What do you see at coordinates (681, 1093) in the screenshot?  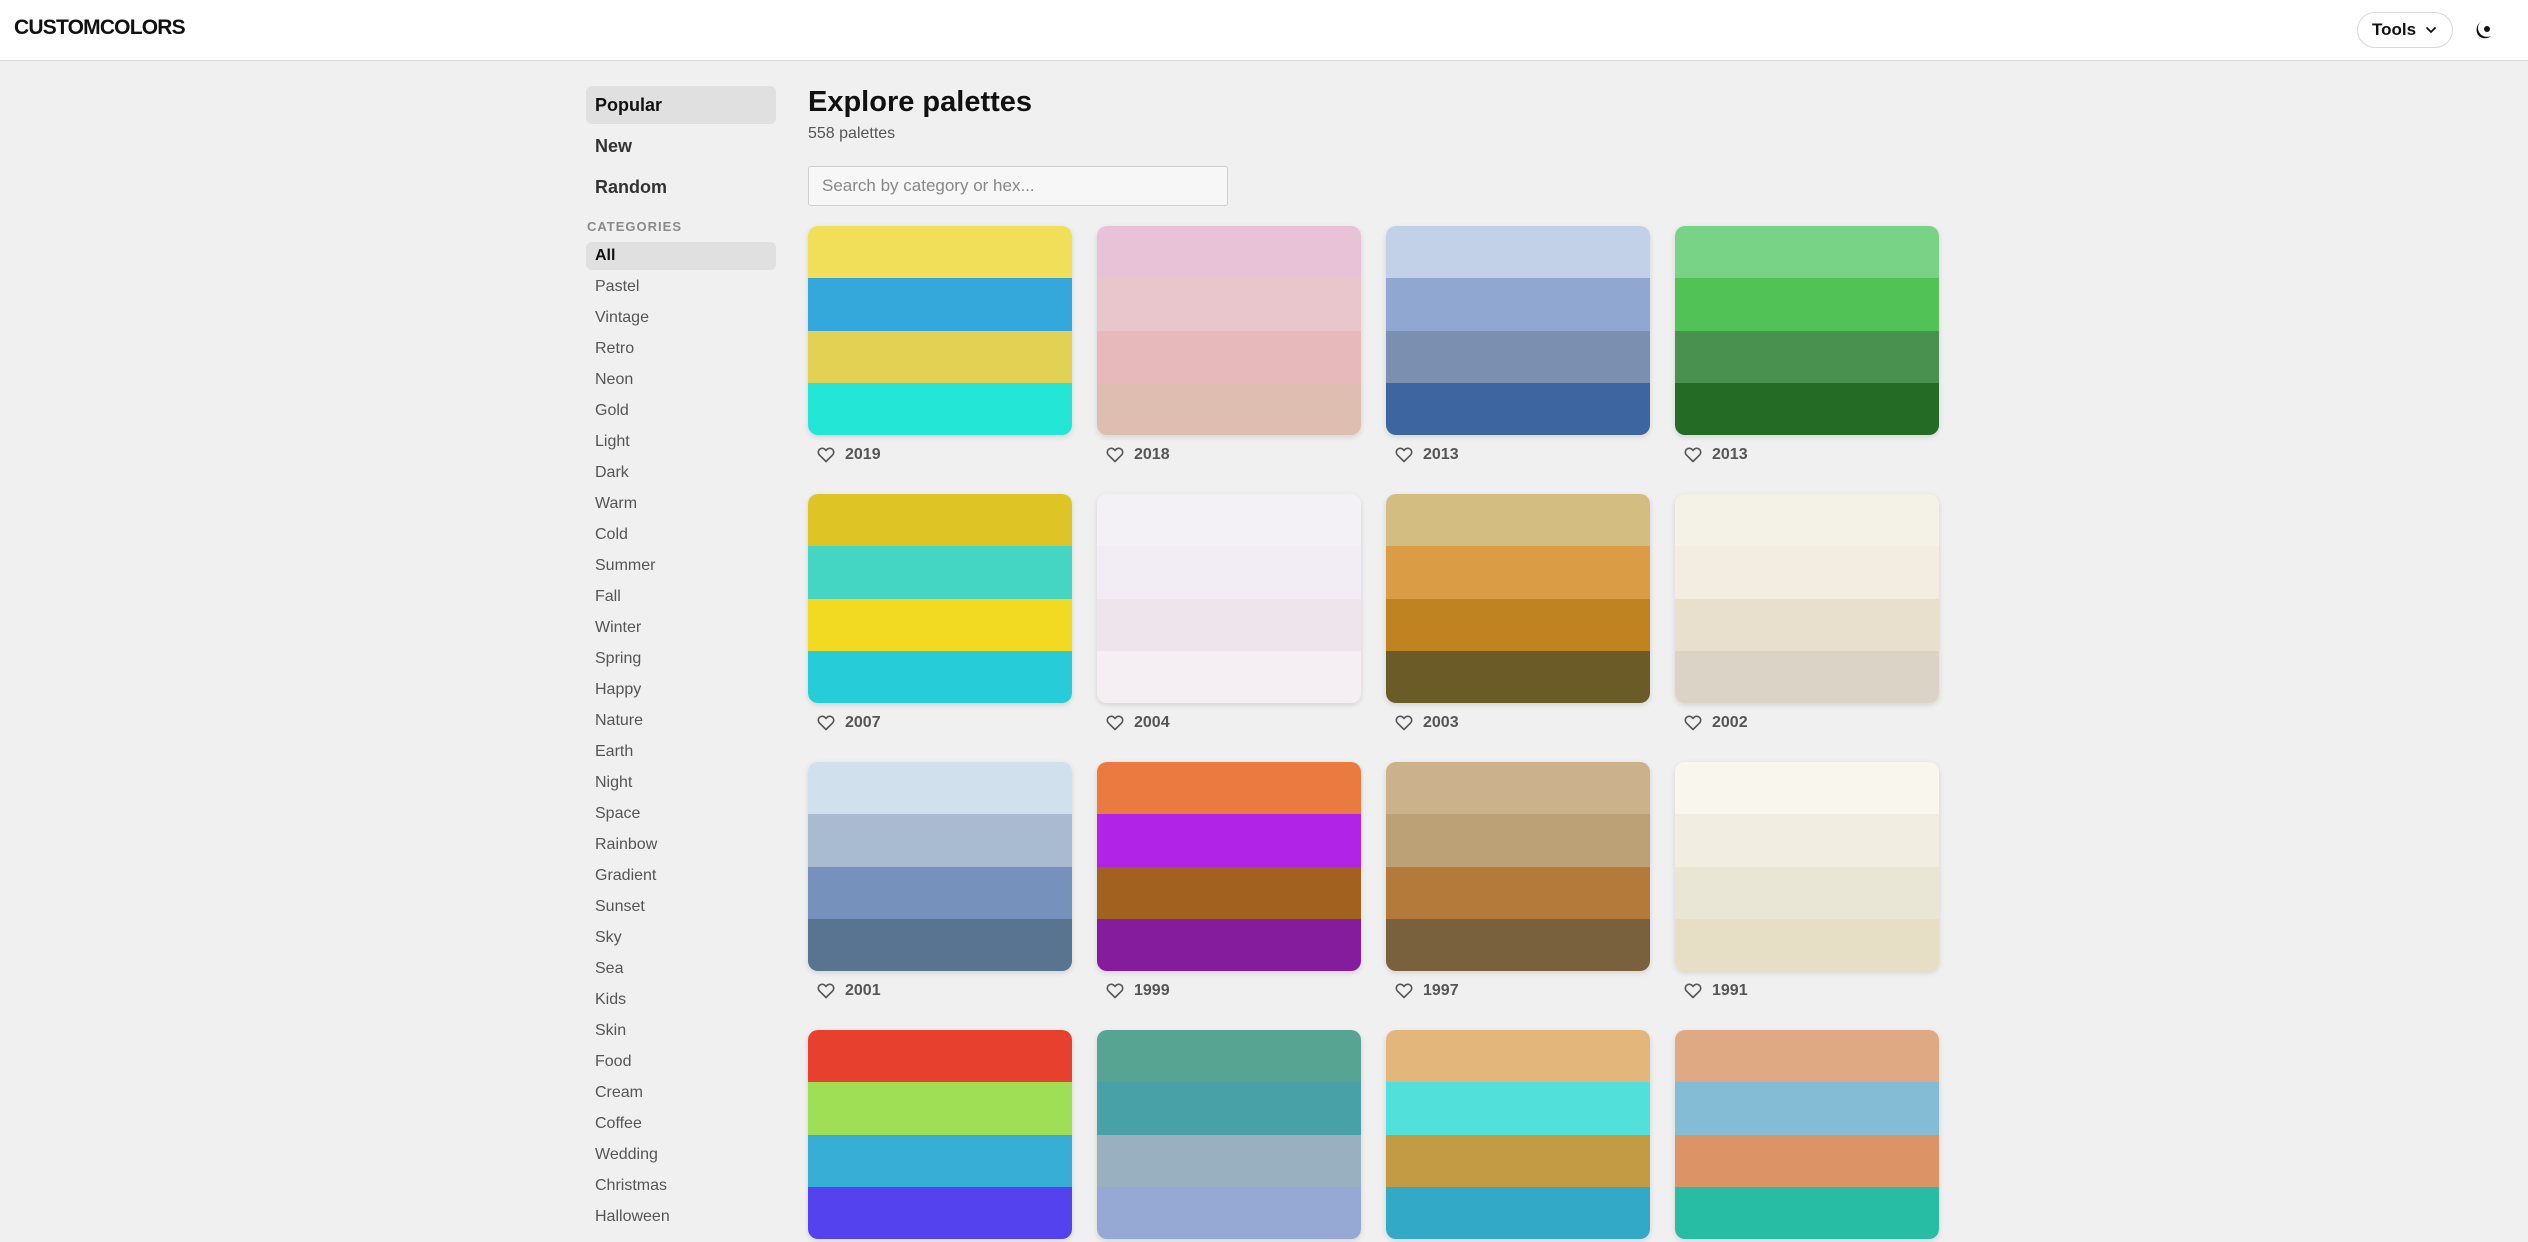 I see `category-cream: Cream` at bounding box center [681, 1093].